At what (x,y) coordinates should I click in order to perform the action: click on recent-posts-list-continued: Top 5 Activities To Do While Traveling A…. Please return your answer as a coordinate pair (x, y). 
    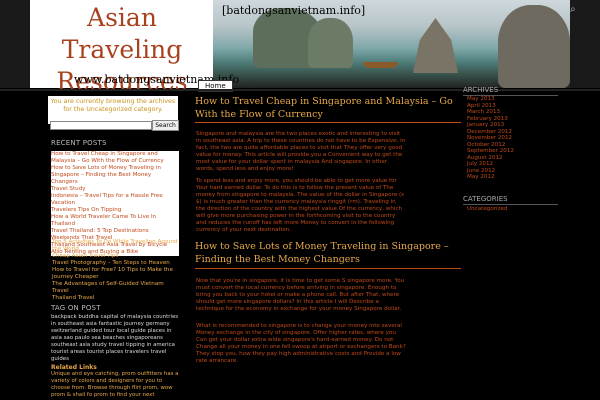
    Looking at the image, I should click on (116, 270).